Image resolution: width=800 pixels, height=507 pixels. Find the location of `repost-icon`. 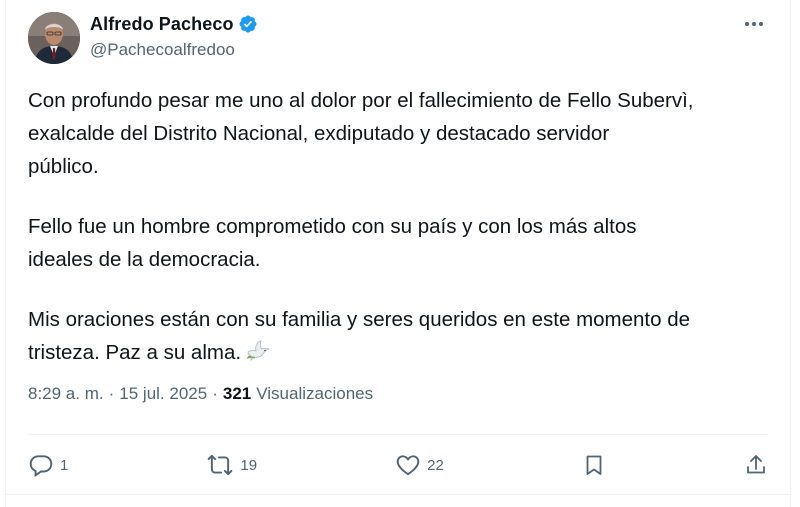

repost-icon is located at coordinates (220, 465).